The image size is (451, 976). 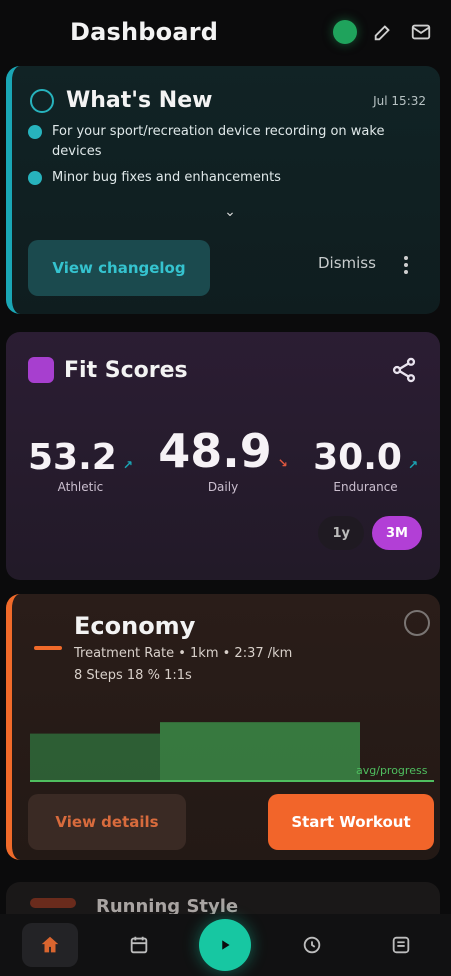 What do you see at coordinates (126, 370) in the screenshot?
I see `fit-scores-title: Fit Scores` at bounding box center [126, 370].